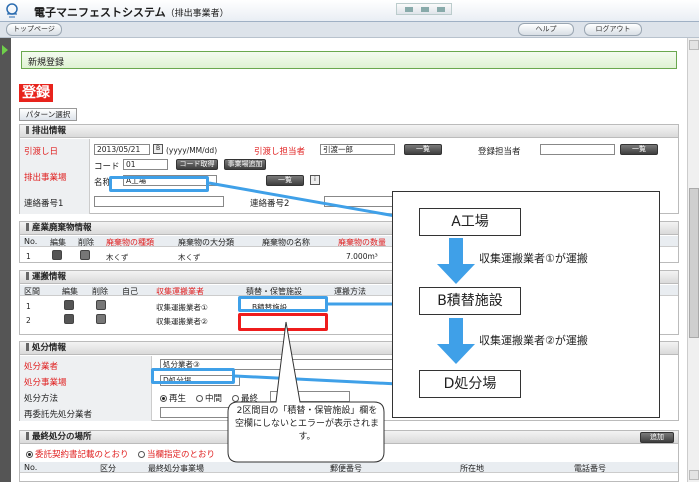 The width and height of the screenshot is (699, 482). Describe the element at coordinates (41, 152) in the screenshot. I see `delivery-date-label: 引渡し日` at that location.